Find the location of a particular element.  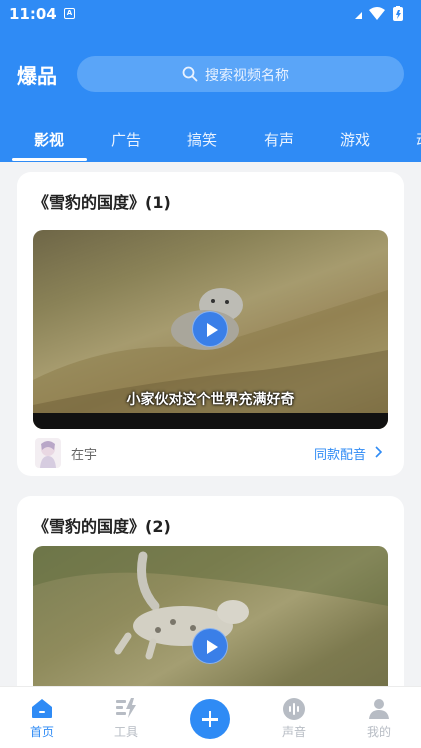

nav-voice: 声音 is located at coordinates (294, 717).